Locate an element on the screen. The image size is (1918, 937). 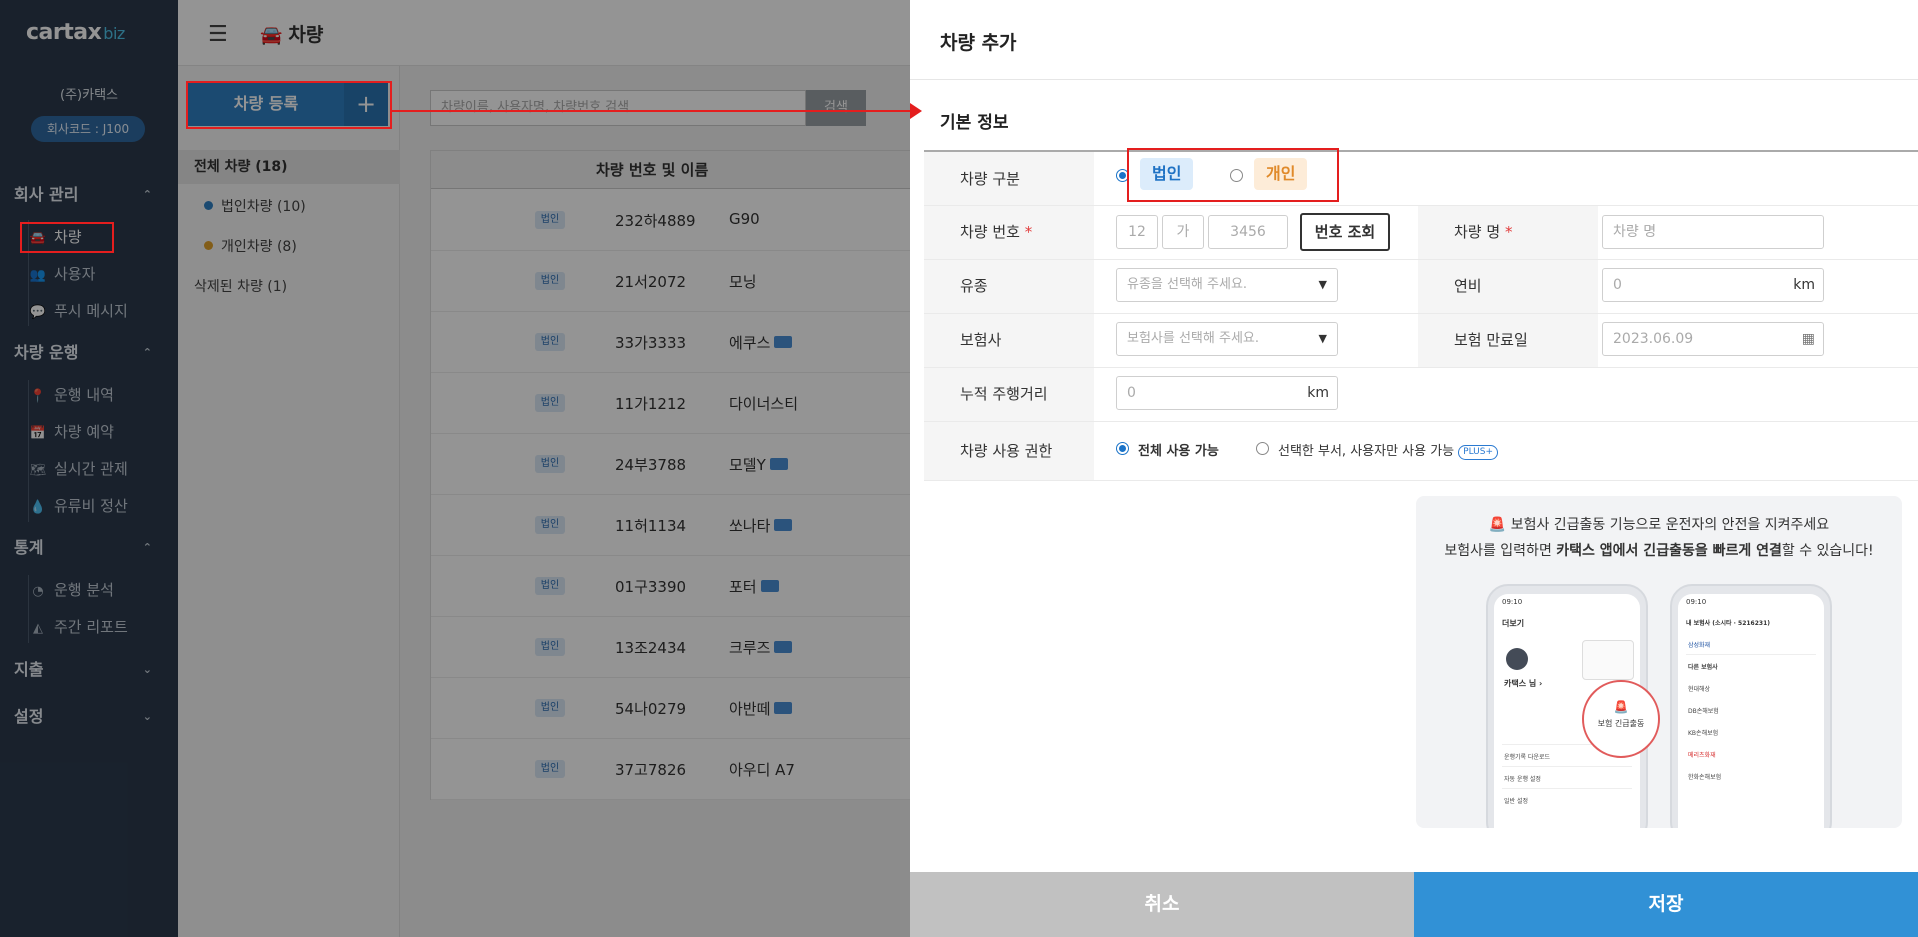
mileage-value: 0 is located at coordinates (1131, 393).